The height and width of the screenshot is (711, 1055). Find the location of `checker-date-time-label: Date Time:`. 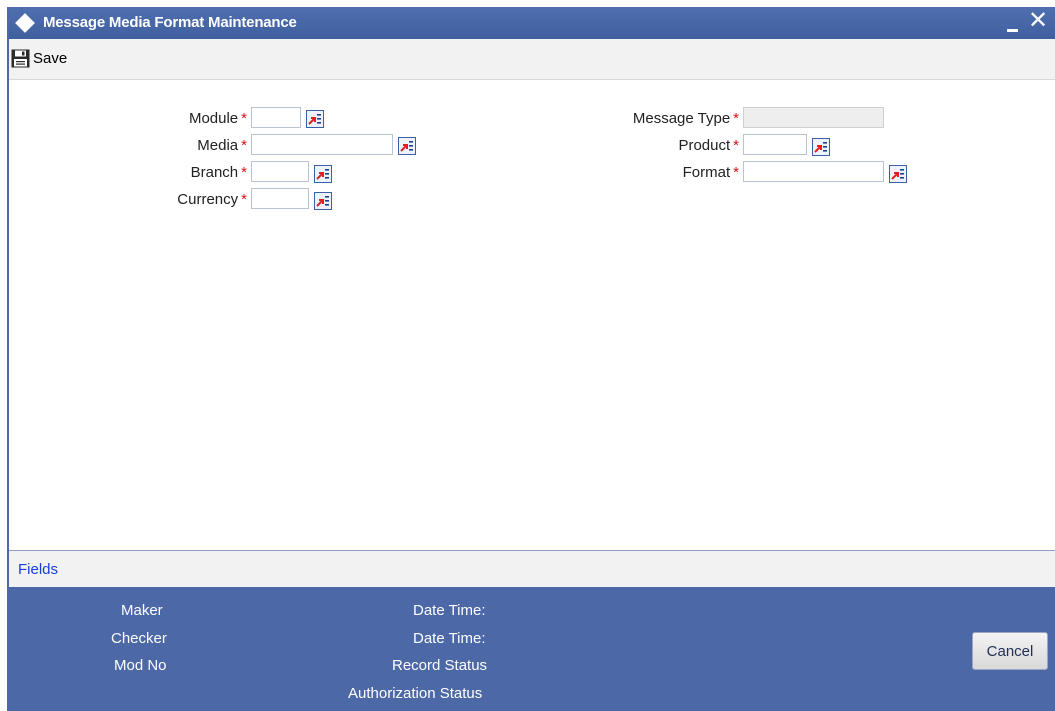

checker-date-time-label: Date Time: is located at coordinates (449, 638).